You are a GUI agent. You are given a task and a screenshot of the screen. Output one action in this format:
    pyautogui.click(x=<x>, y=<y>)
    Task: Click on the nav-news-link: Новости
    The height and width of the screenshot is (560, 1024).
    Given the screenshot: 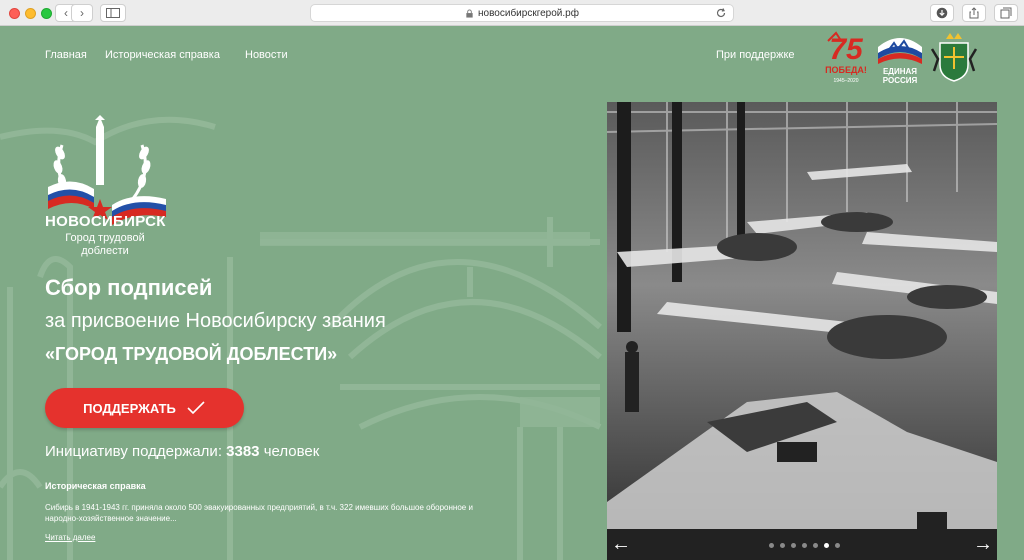 What is the action you would take?
    pyautogui.click(x=266, y=55)
    